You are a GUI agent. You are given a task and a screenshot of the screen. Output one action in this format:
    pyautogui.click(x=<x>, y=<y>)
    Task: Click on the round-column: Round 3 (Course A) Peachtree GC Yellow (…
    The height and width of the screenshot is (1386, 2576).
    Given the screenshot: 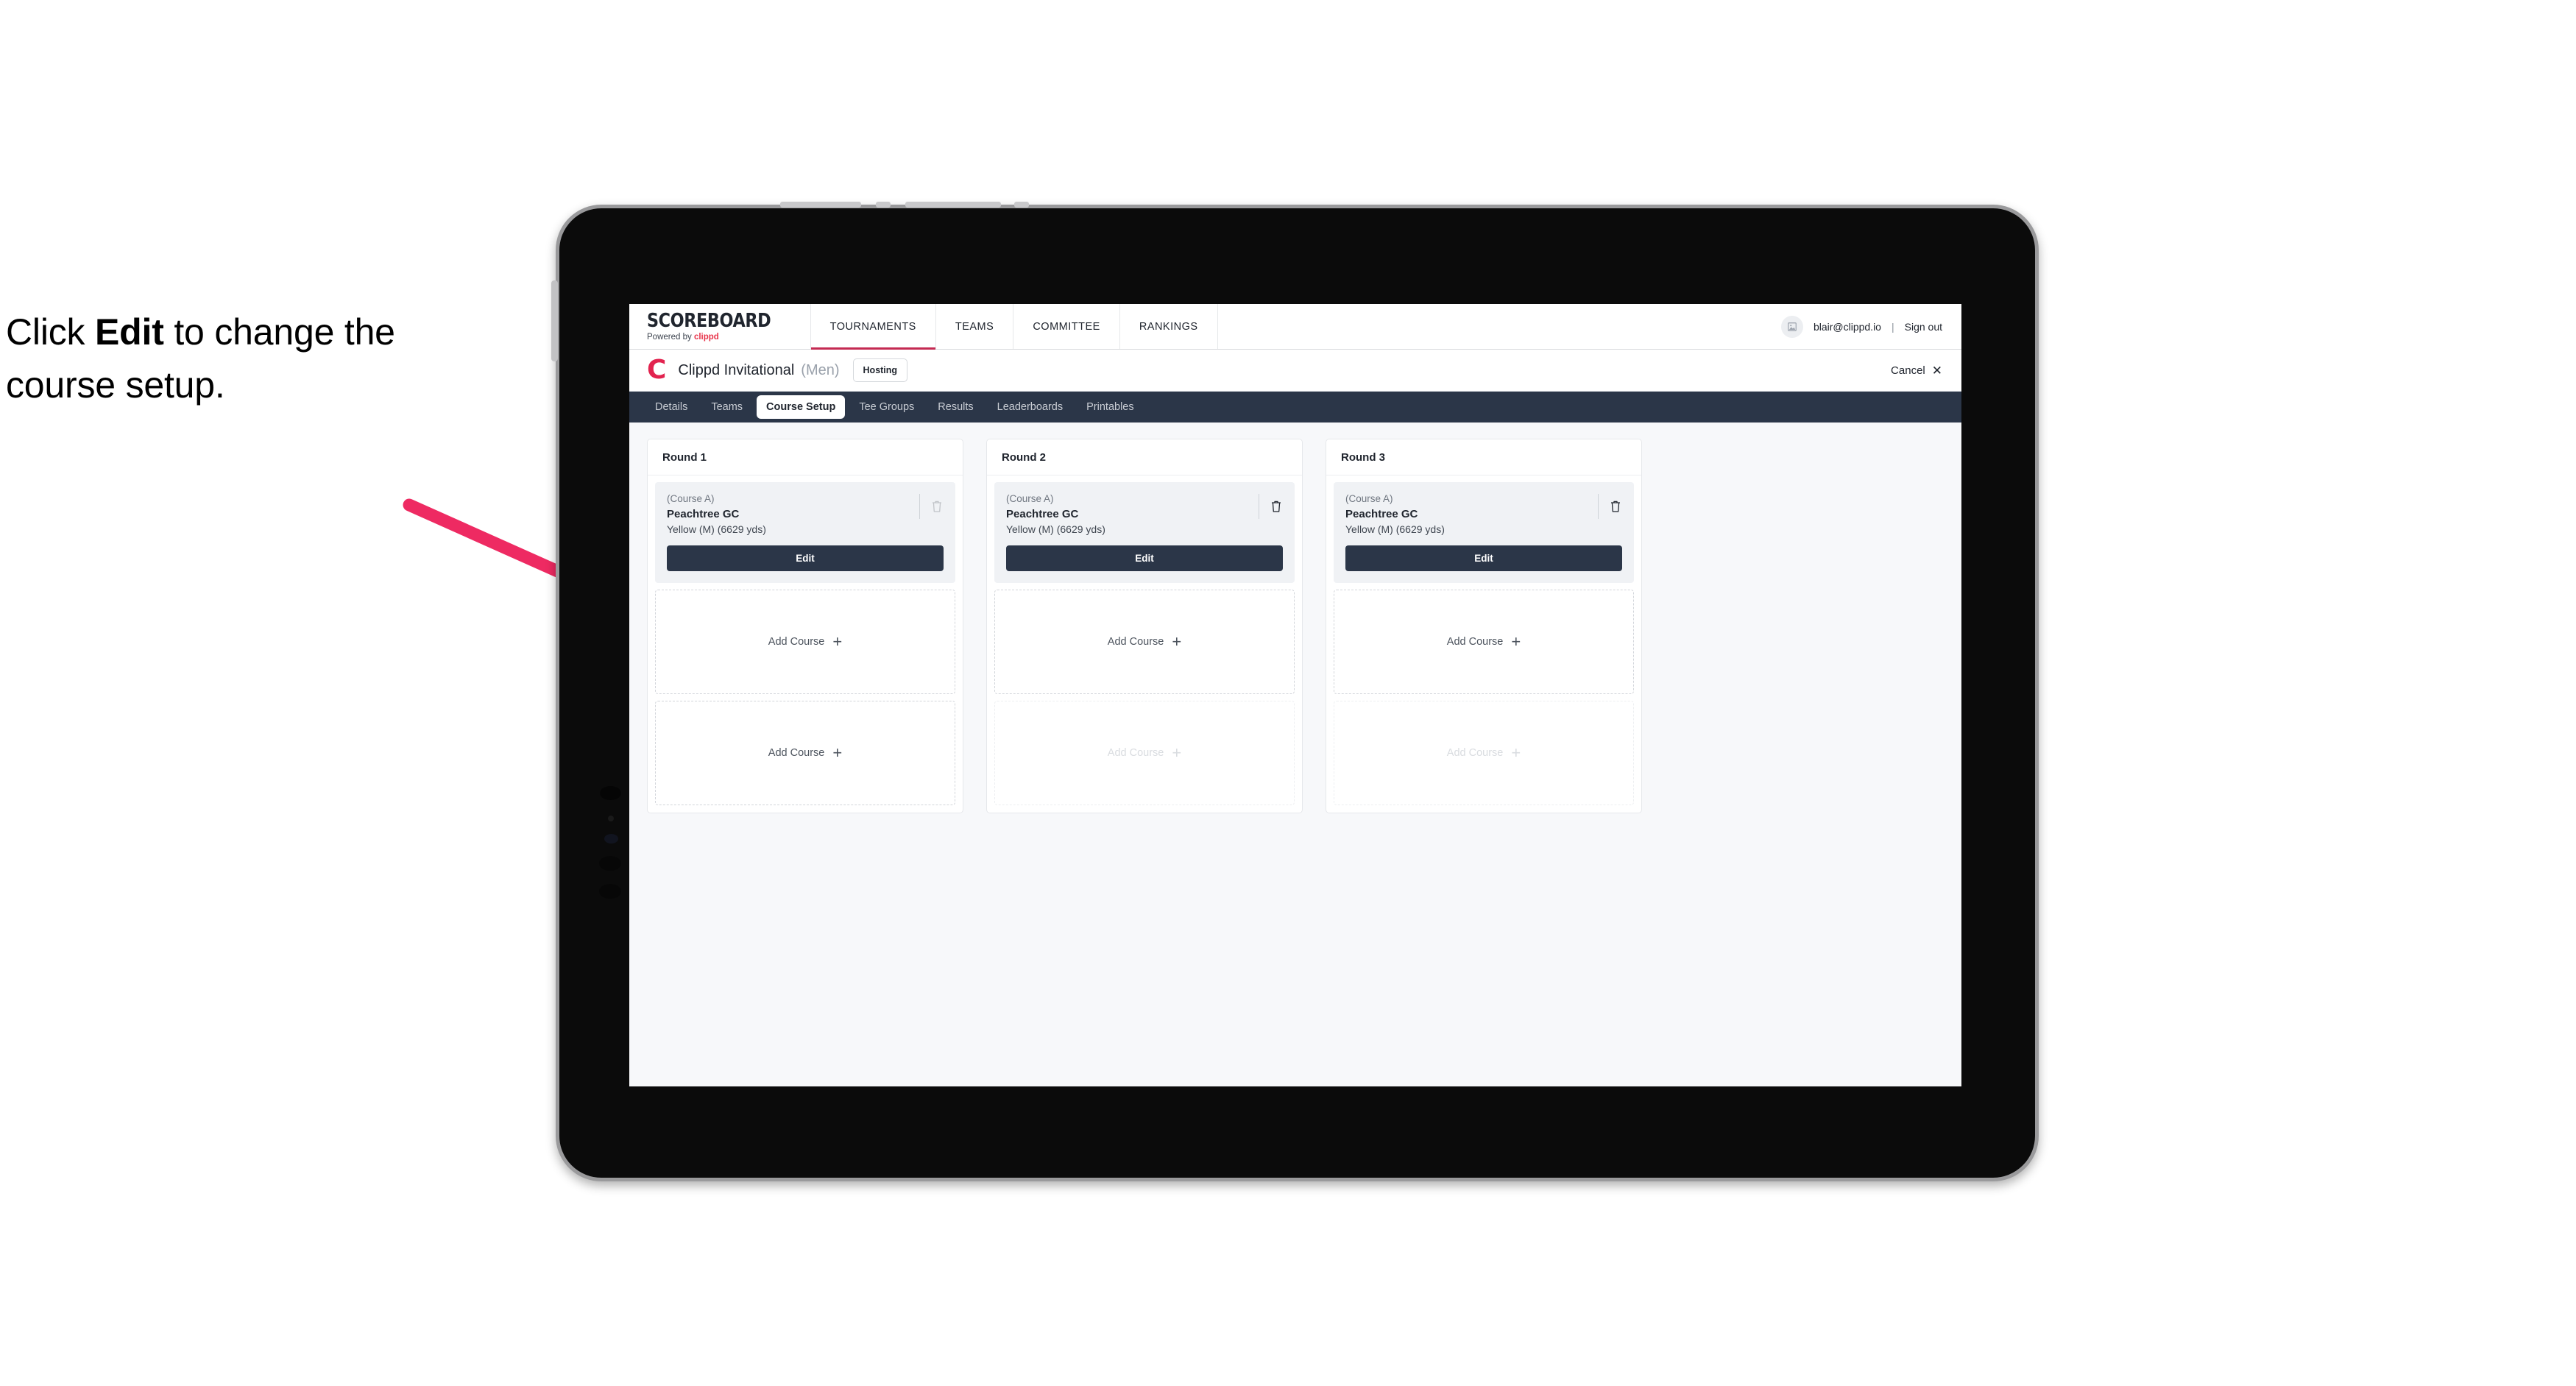 What is the action you would take?
    pyautogui.click(x=1484, y=626)
    